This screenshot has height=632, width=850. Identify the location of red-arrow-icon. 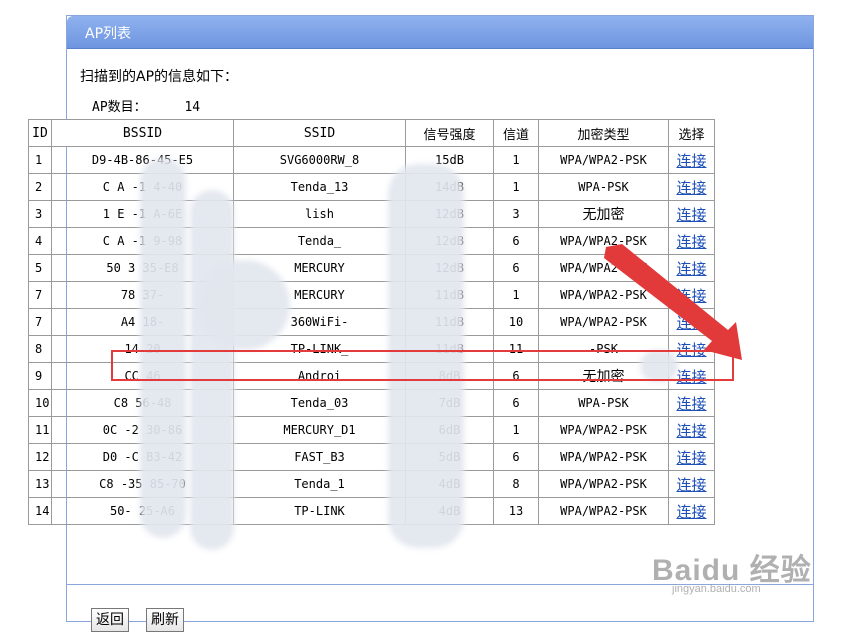
(673, 302).